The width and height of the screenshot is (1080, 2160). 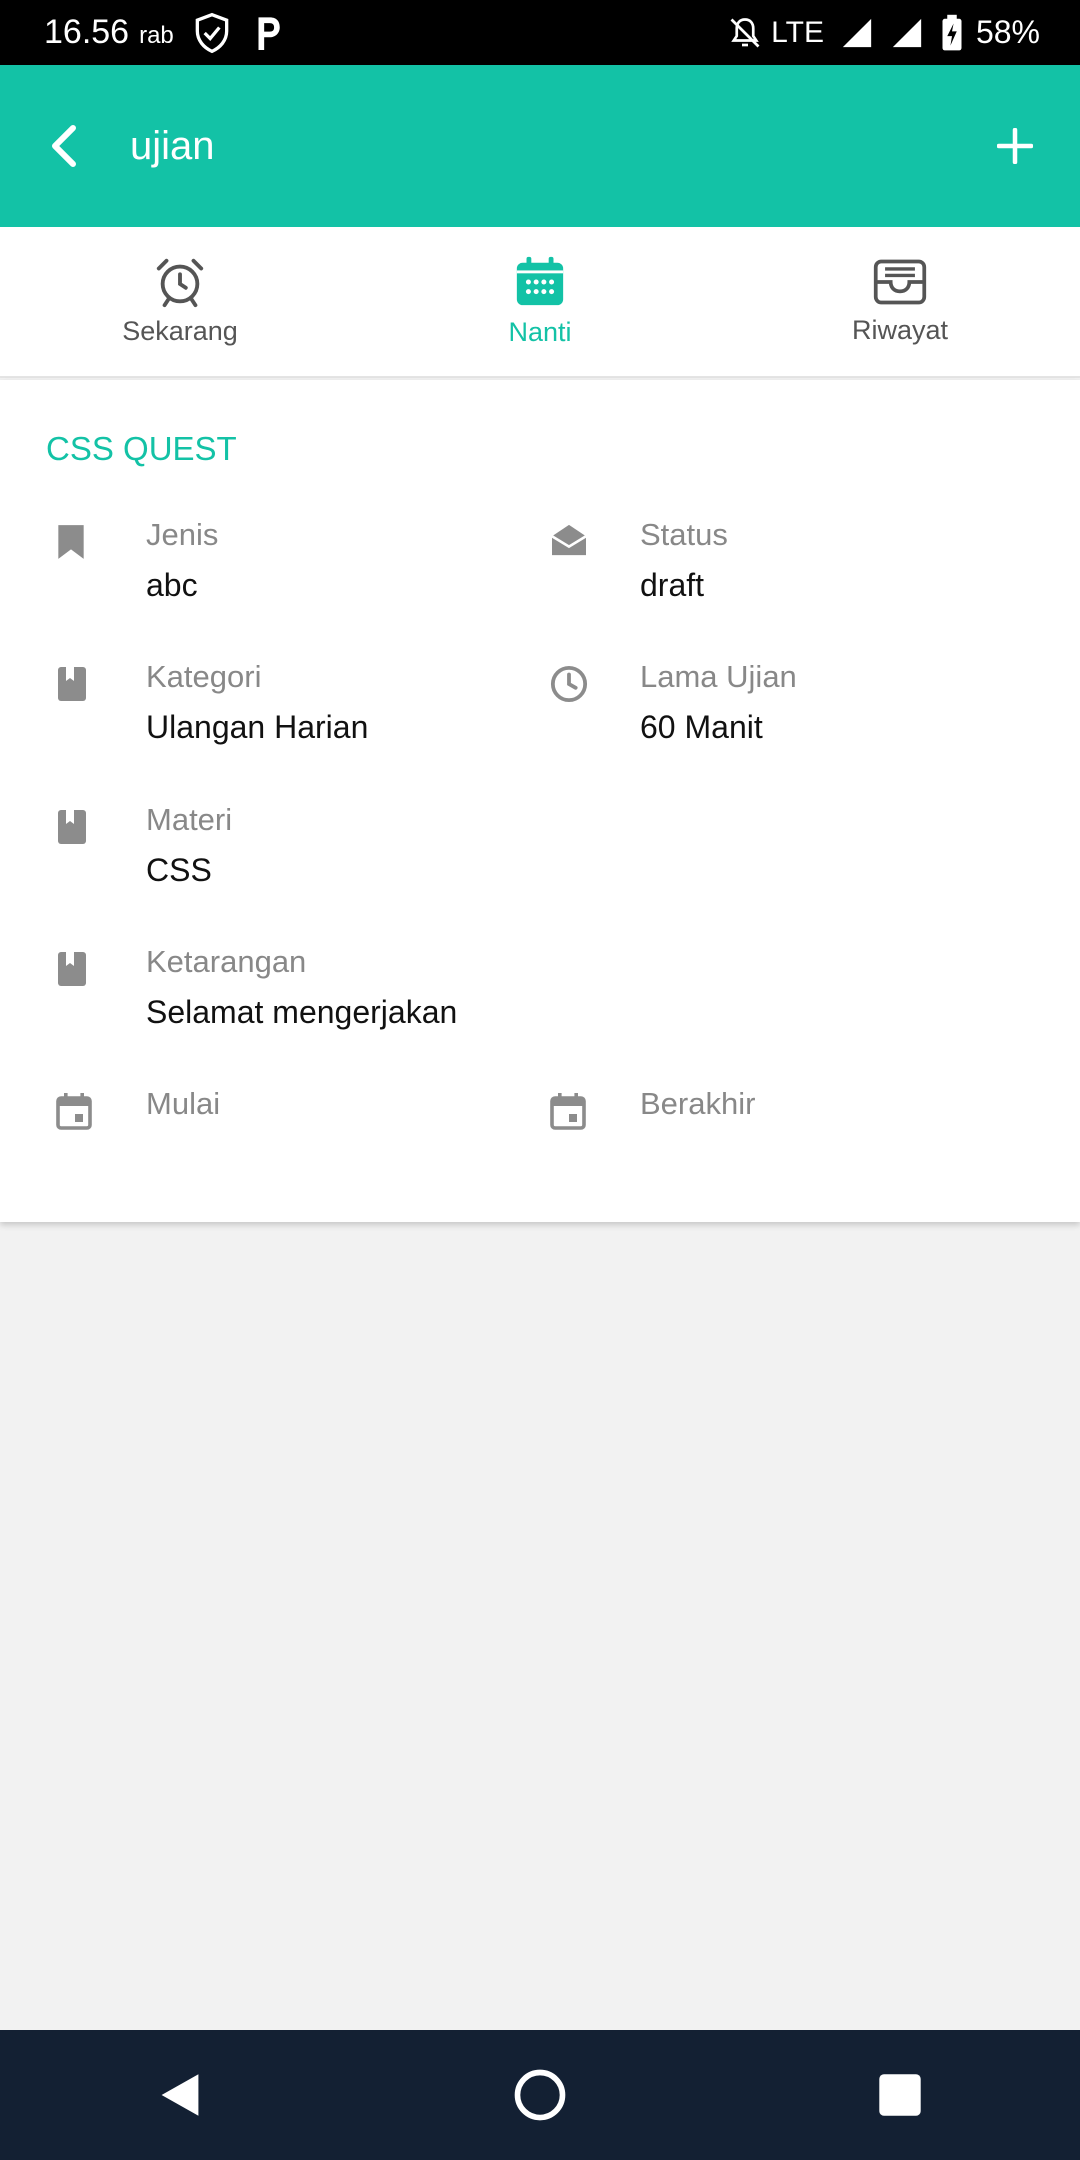 What do you see at coordinates (698, 1103) in the screenshot?
I see `field-label: Berakhir` at bounding box center [698, 1103].